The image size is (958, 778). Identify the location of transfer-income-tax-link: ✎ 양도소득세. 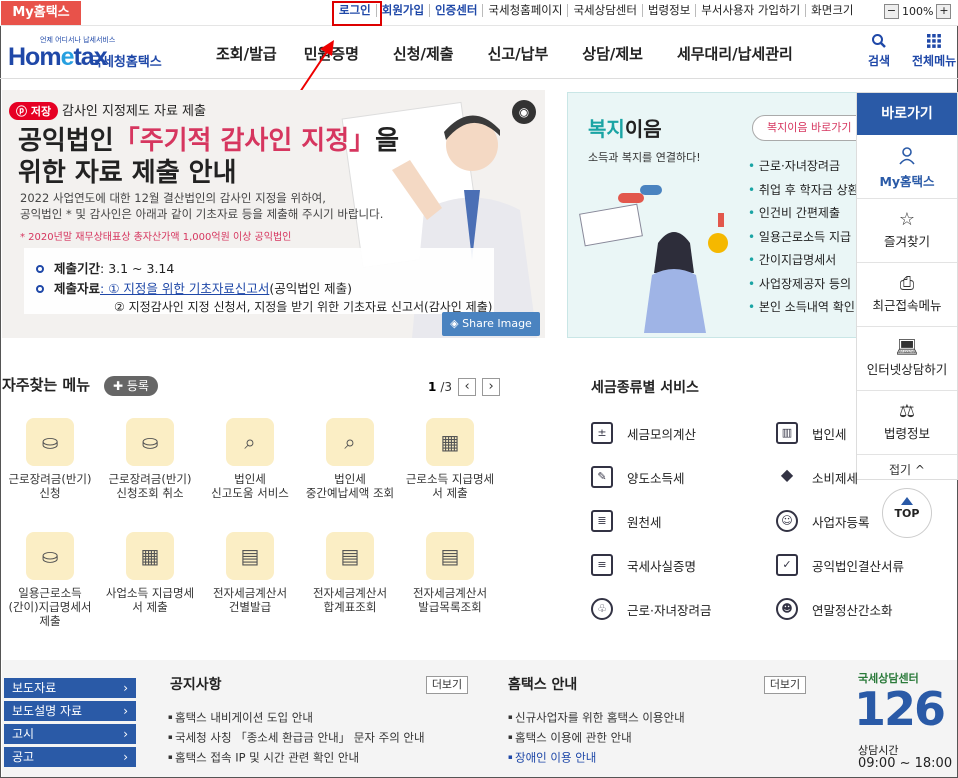
(638, 477).